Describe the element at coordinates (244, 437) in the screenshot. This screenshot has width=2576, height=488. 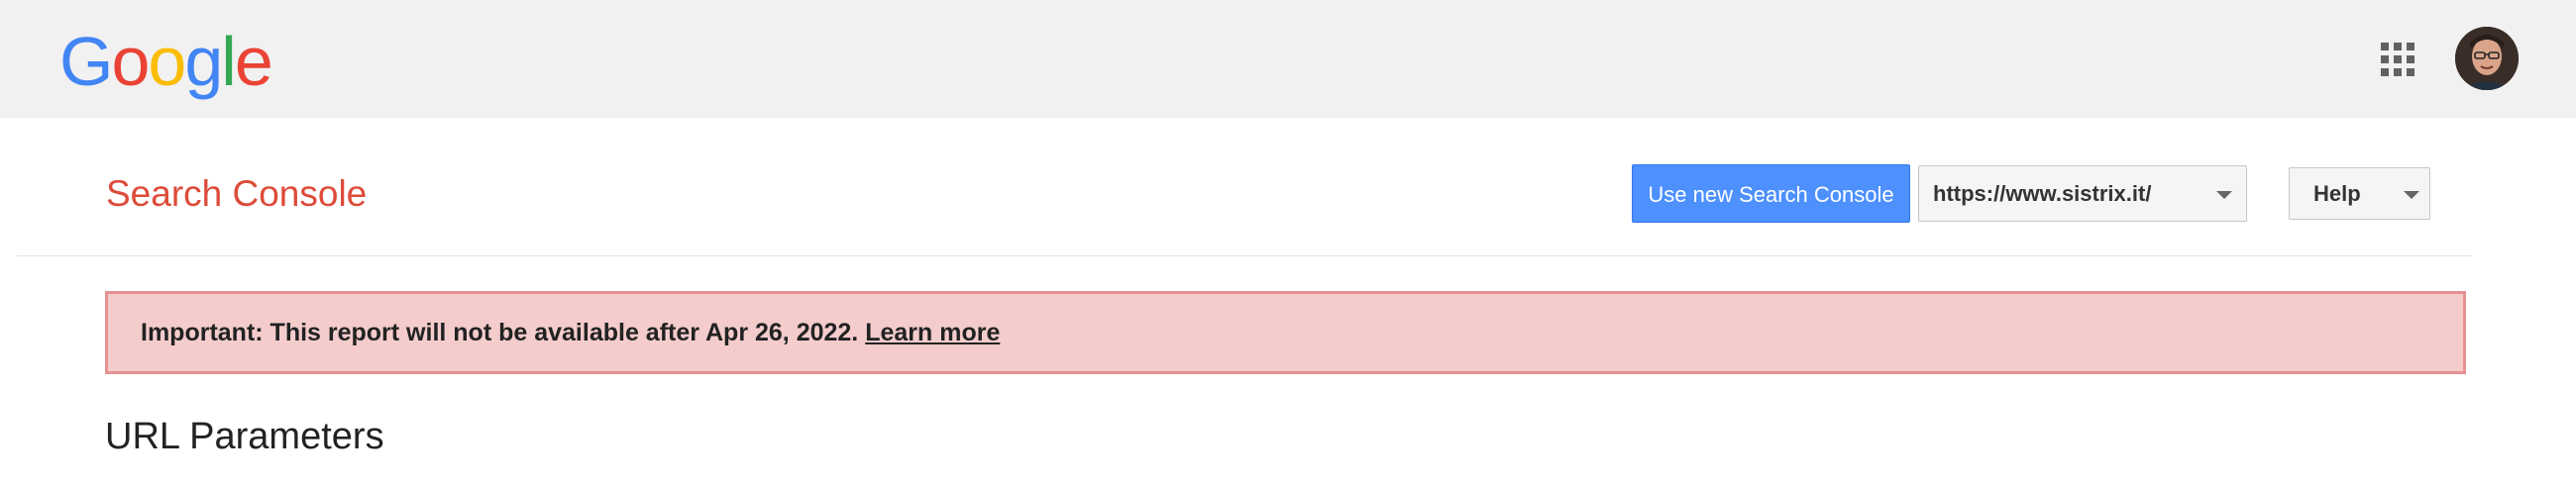
I see `page-title: URL Parameters` at that location.